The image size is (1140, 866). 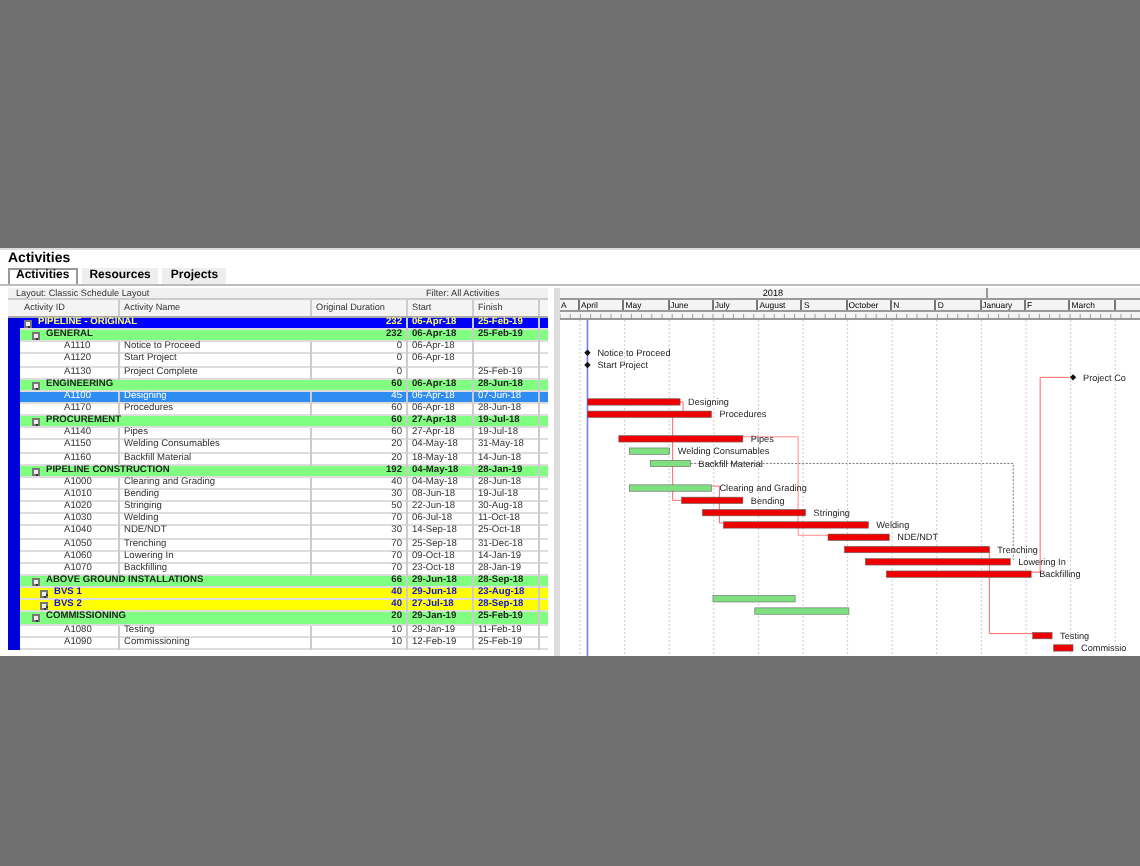 What do you see at coordinates (1073, 377) in the screenshot?
I see `milestone-diamond-icon` at bounding box center [1073, 377].